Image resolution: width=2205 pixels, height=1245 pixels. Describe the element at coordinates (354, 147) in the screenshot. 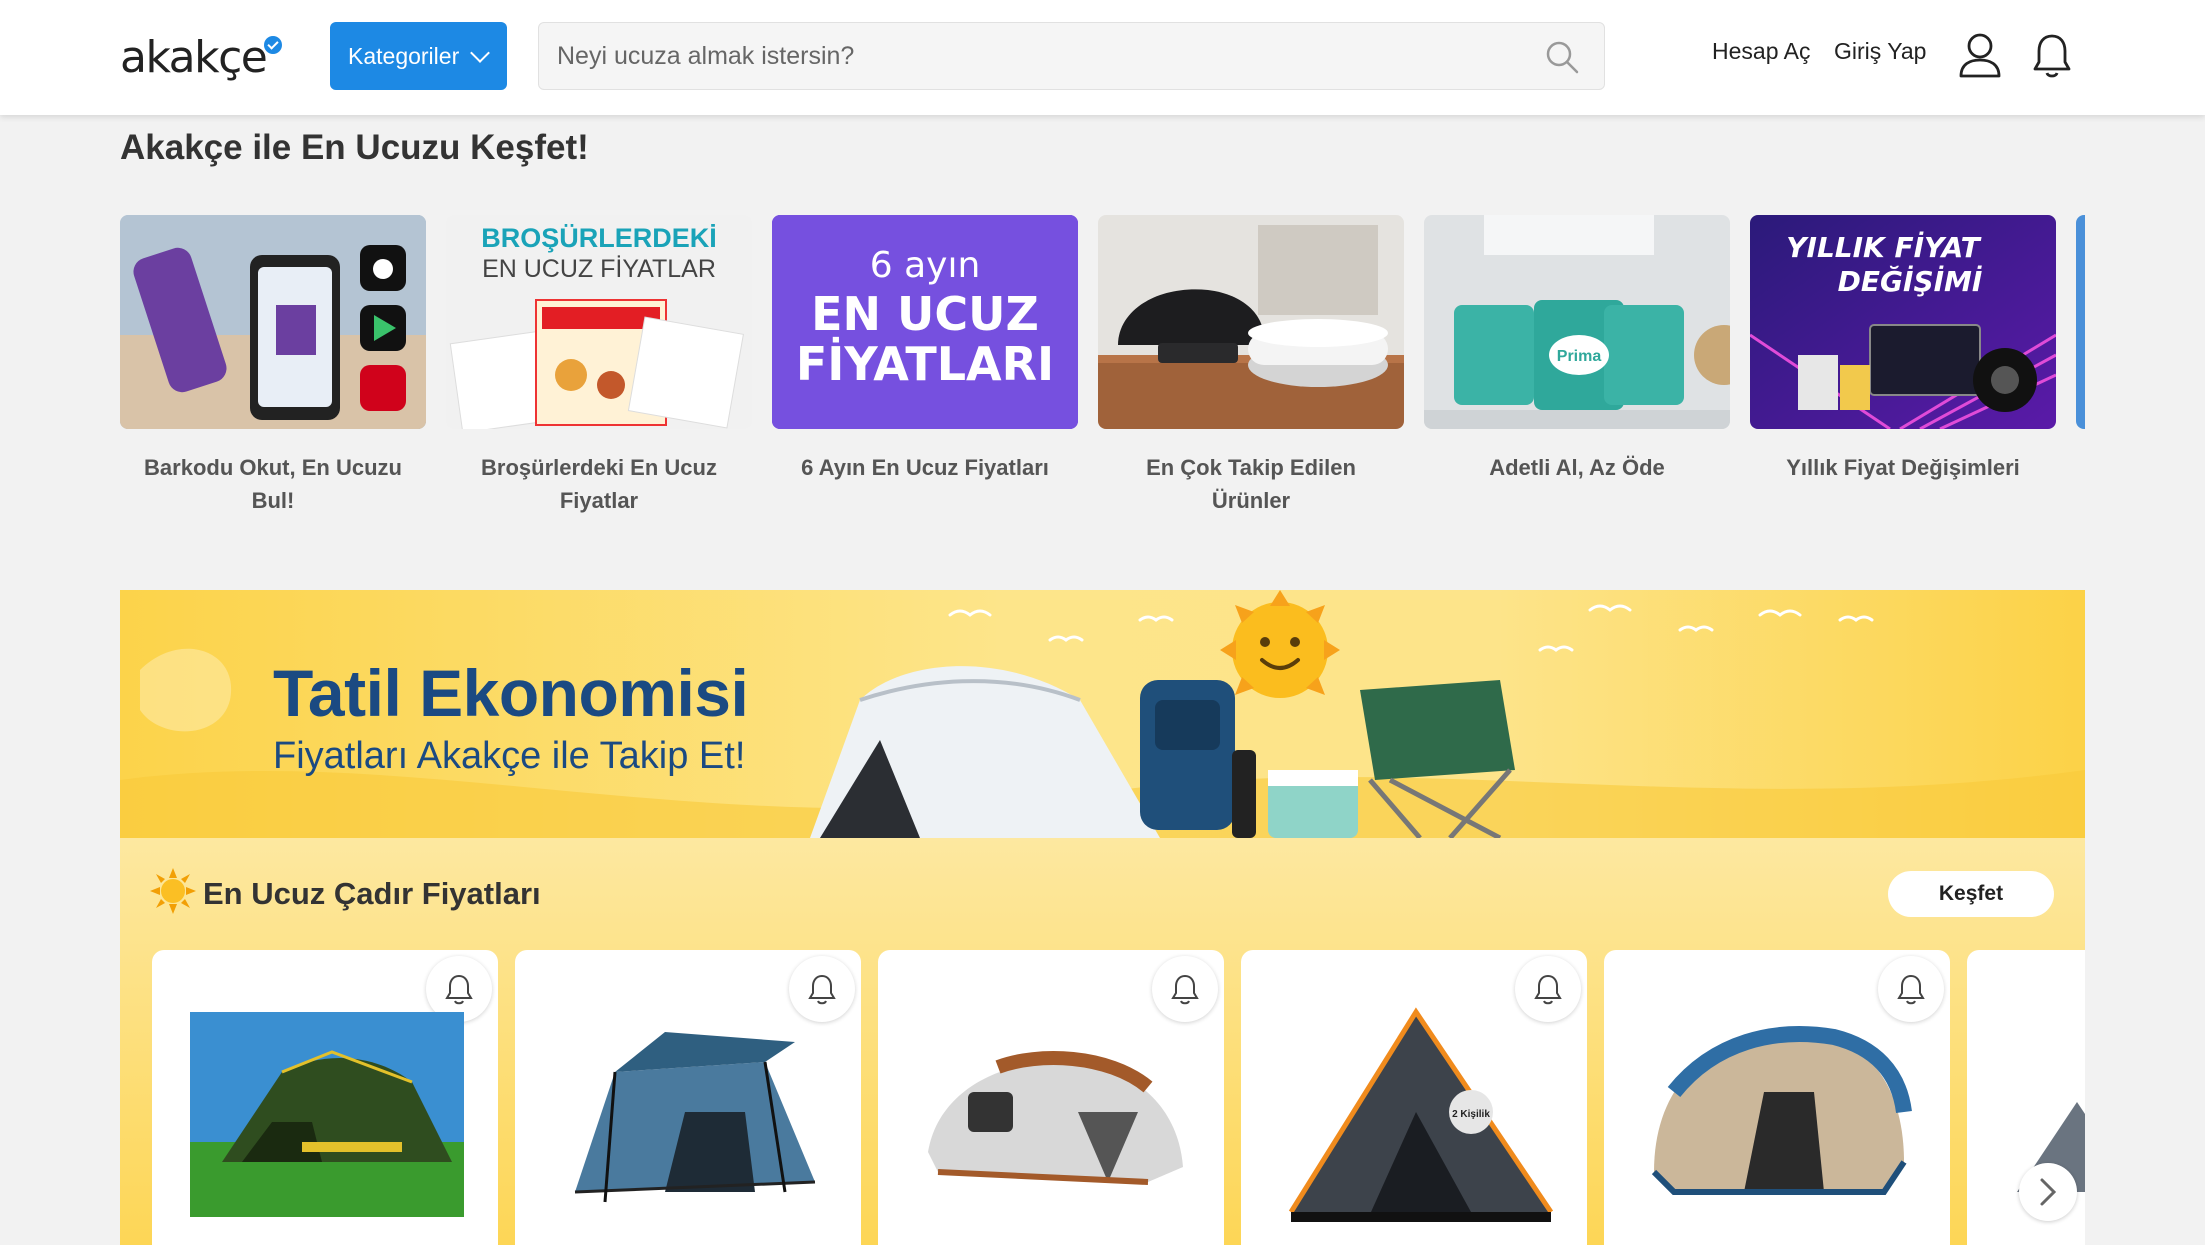

I see `discover-title: Akakçe ile En Ucuzu Keşfet!` at that location.